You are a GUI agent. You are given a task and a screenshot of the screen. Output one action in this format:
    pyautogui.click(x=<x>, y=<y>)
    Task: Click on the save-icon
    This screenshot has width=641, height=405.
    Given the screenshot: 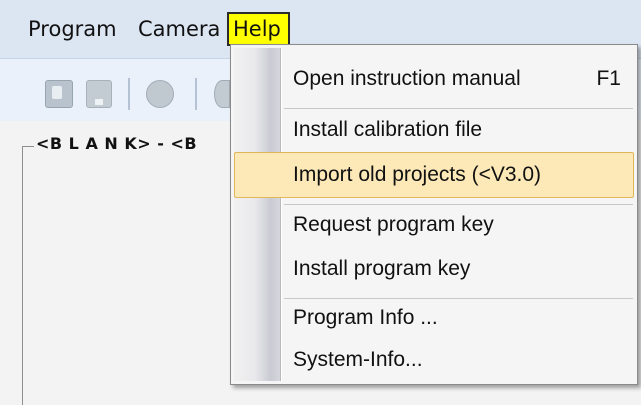 What is the action you would take?
    pyautogui.click(x=99, y=94)
    